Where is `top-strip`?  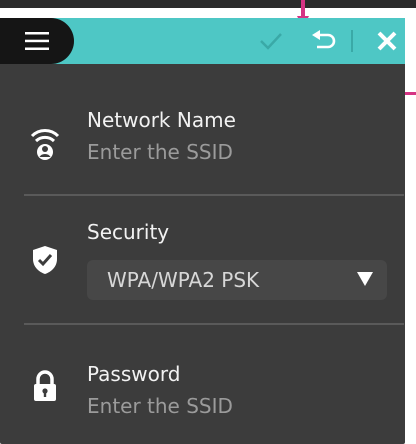
top-strip is located at coordinates (208, 4).